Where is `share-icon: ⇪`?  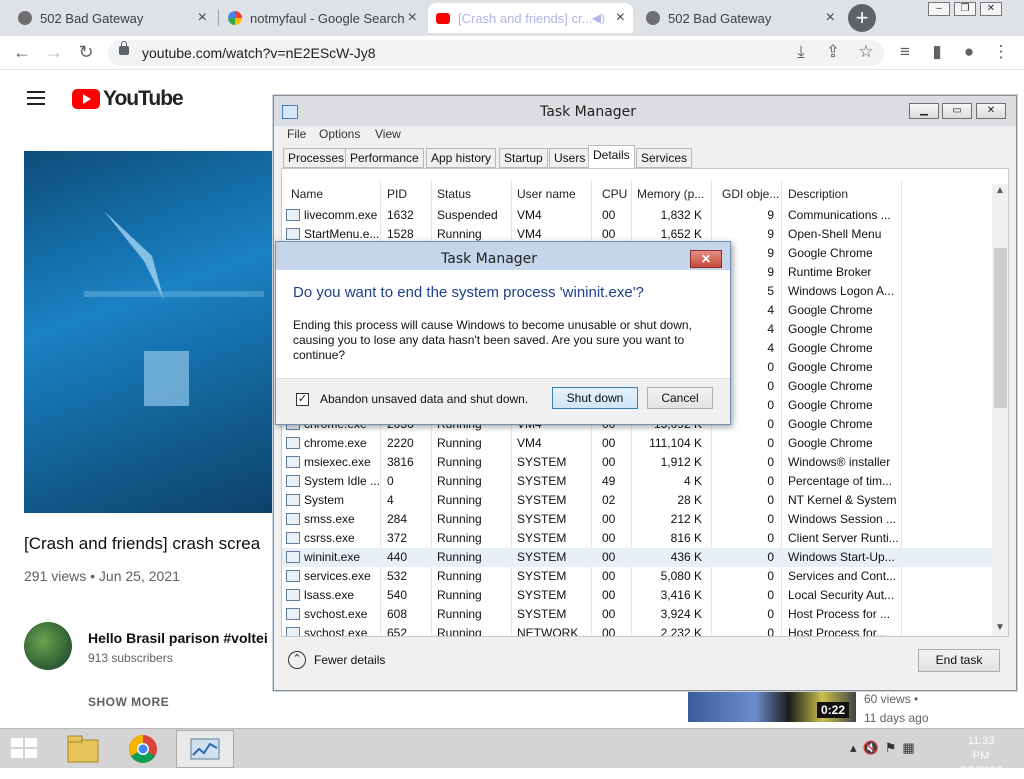
share-icon: ⇪ is located at coordinates (833, 52).